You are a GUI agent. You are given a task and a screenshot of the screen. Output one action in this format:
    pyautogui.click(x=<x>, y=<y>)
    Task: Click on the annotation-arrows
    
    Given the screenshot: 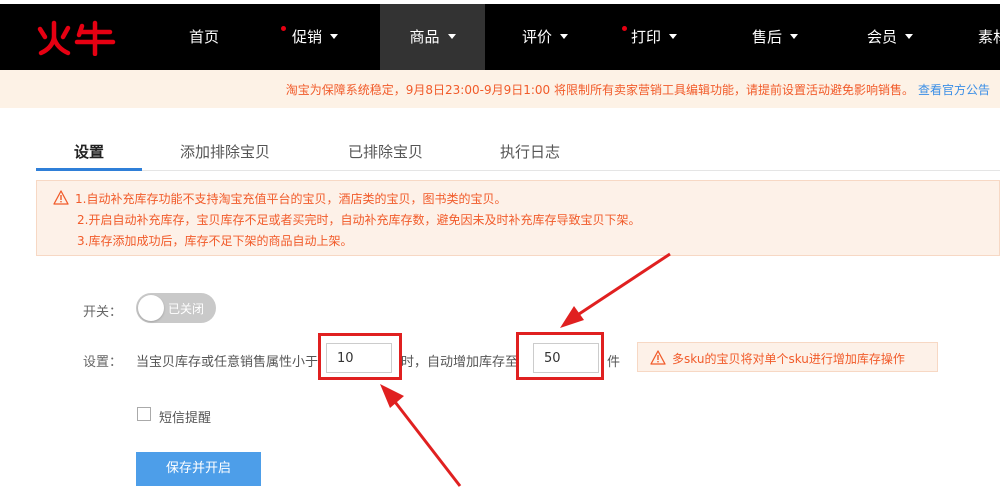 What is the action you would take?
    pyautogui.click(x=525, y=369)
    